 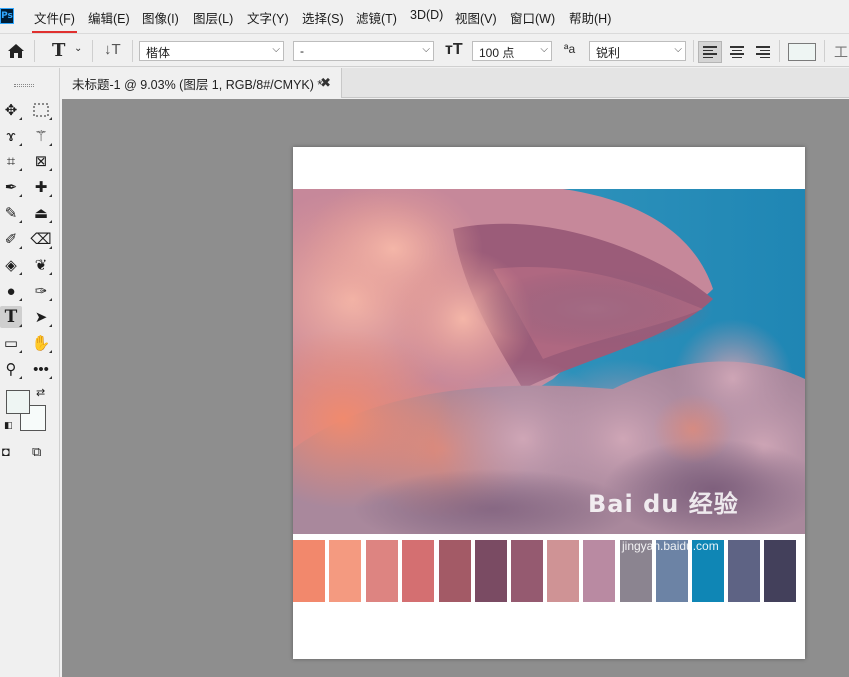 I want to click on font-size-icon: ᴛT, so click(x=454, y=49).